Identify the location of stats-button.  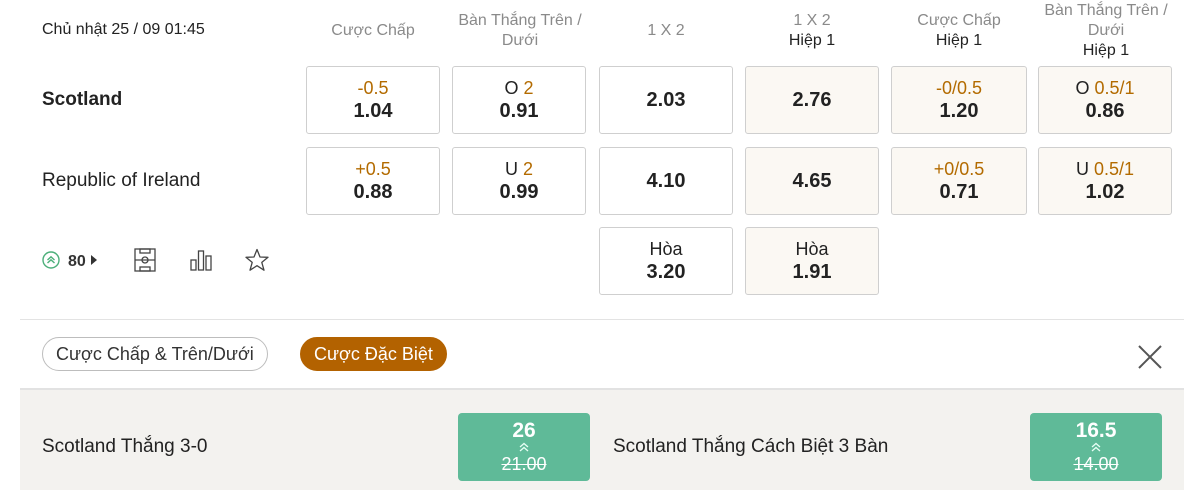
(201, 262).